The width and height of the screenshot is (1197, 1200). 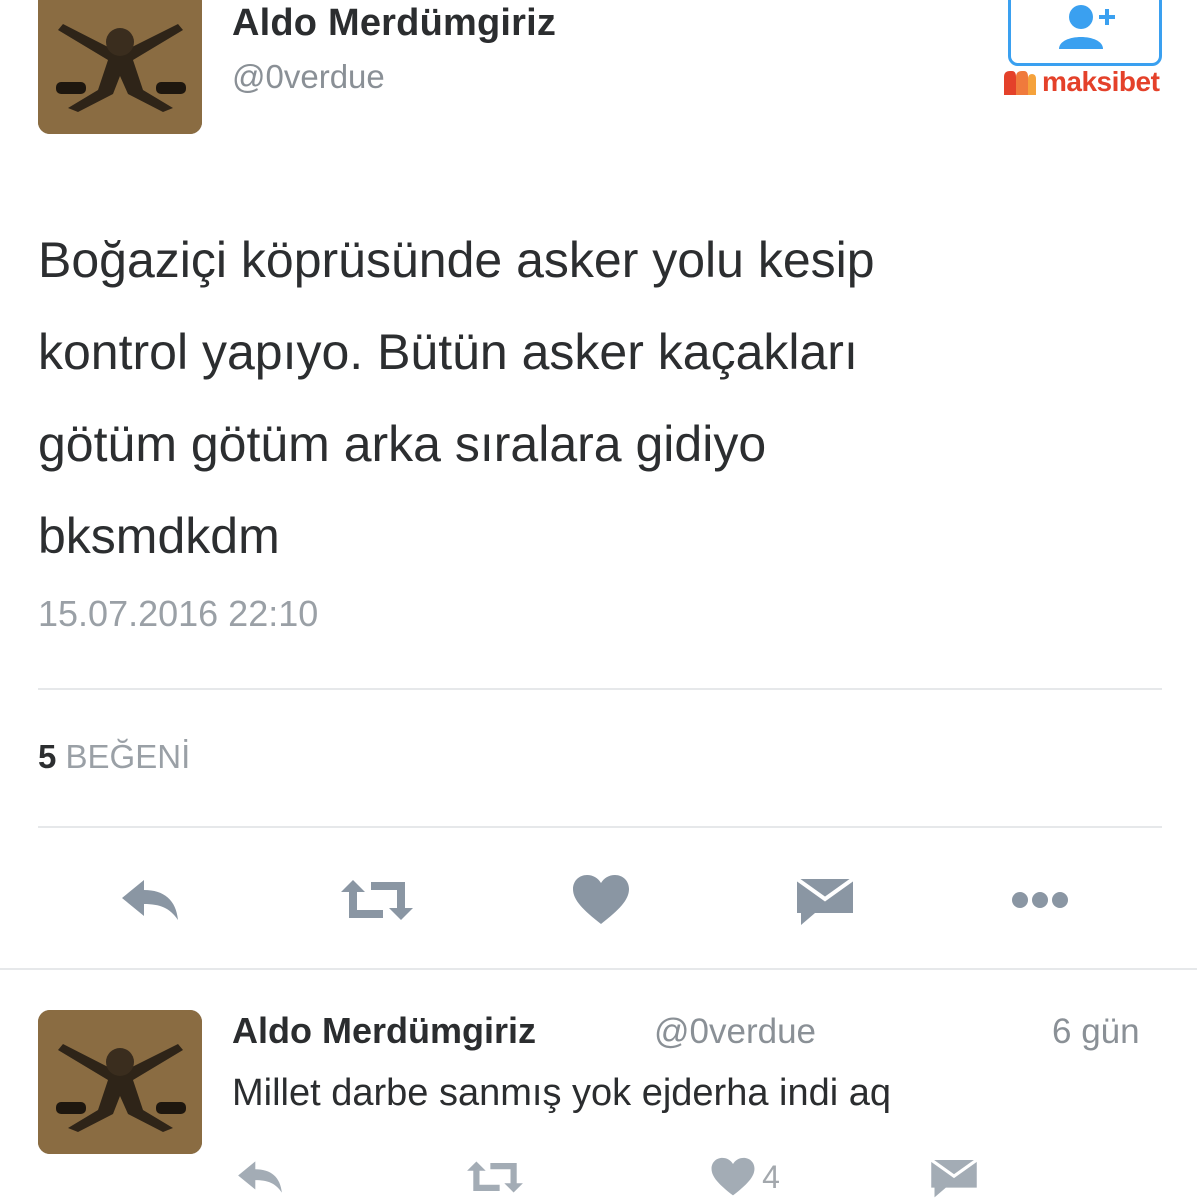 I want to click on like-button, so click(x=601, y=900).